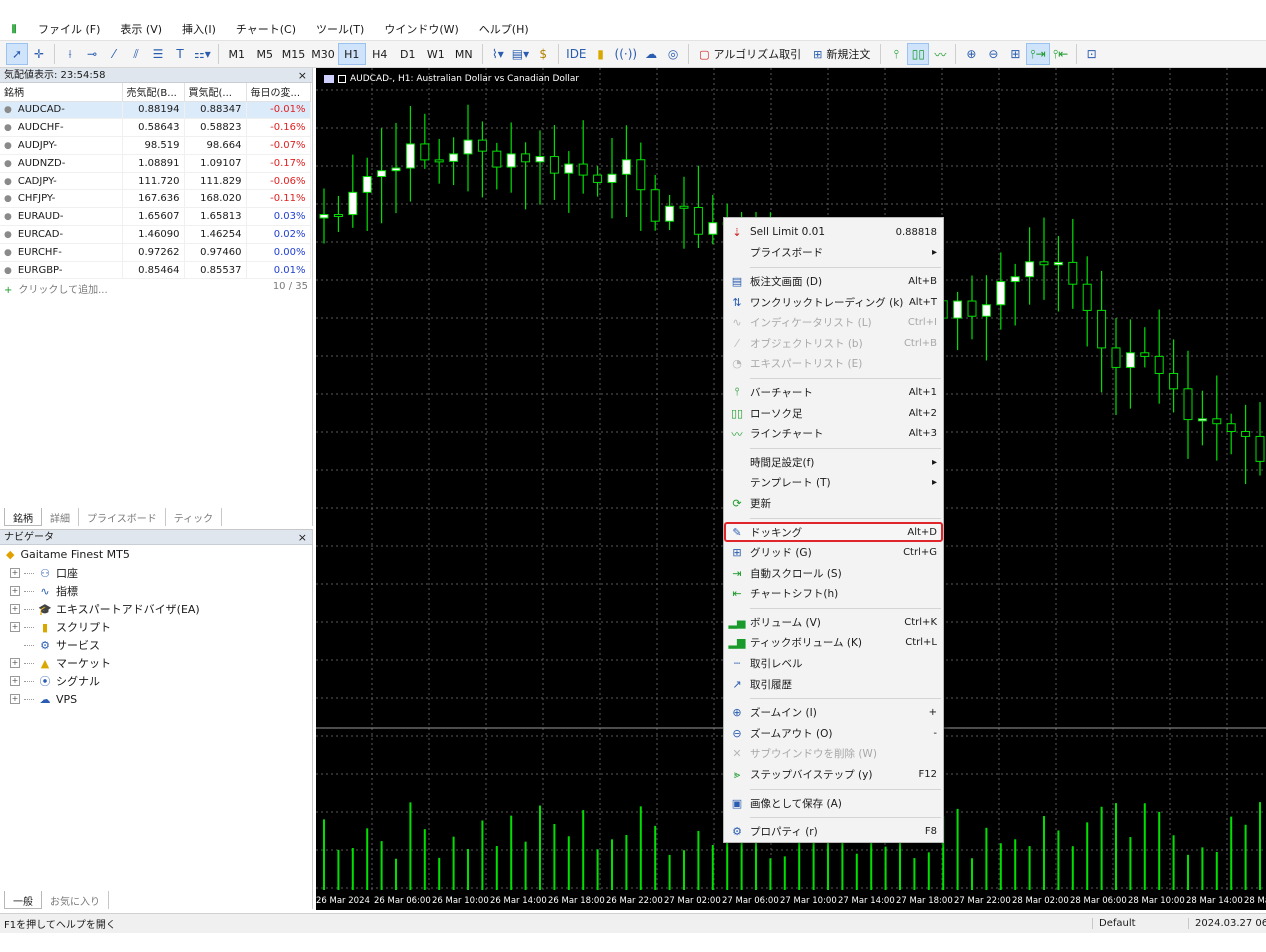  What do you see at coordinates (114, 54) in the screenshot?
I see `trend-line-icon: ⁄` at bounding box center [114, 54].